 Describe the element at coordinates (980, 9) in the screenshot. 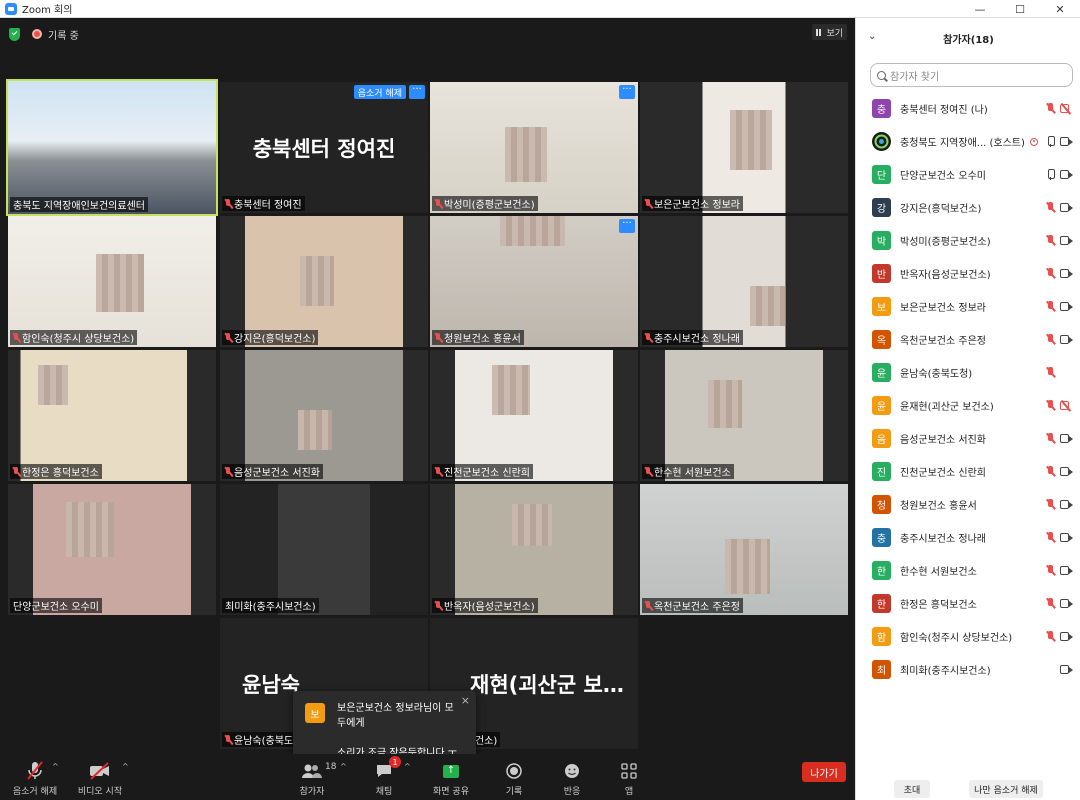

I see `minimize-button: —` at that location.